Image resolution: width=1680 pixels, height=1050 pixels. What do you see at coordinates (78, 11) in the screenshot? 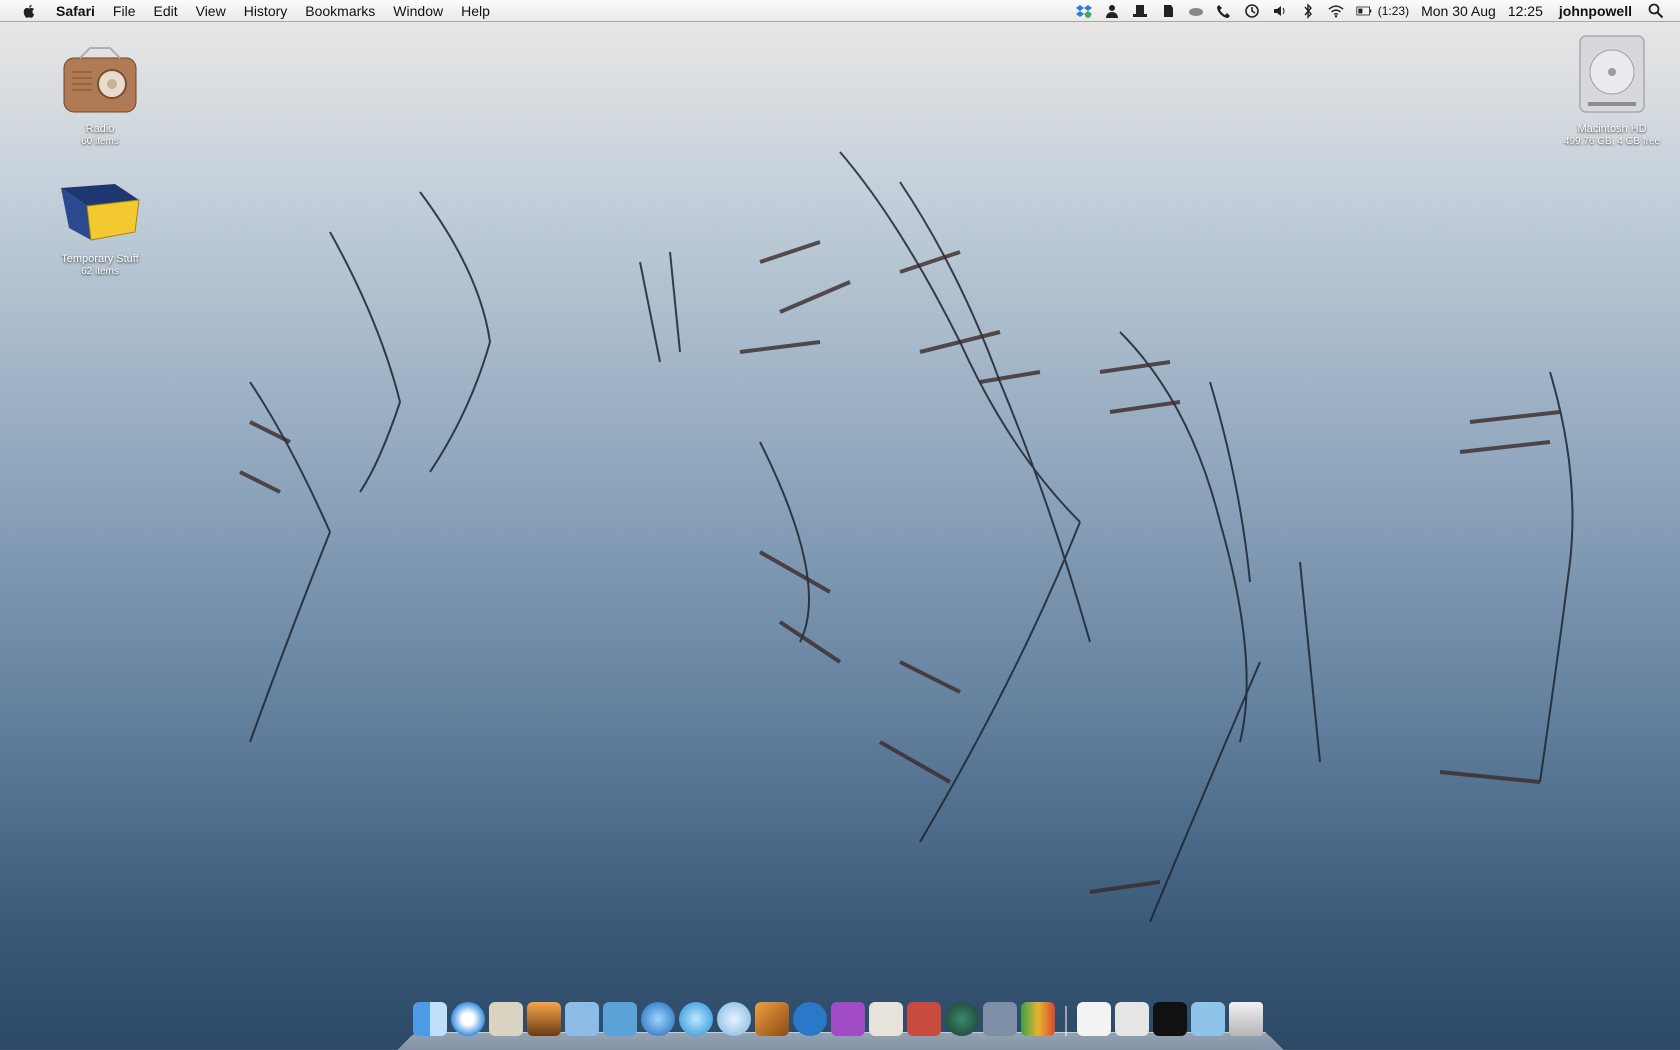
I see `menu-app-safari: Safari` at bounding box center [78, 11].